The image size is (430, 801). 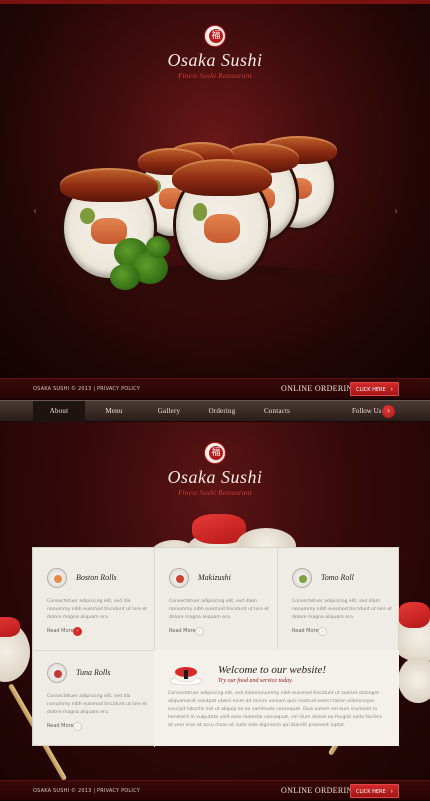 What do you see at coordinates (371, 390) in the screenshot?
I see `click-here-label: CLICK HERE` at bounding box center [371, 390].